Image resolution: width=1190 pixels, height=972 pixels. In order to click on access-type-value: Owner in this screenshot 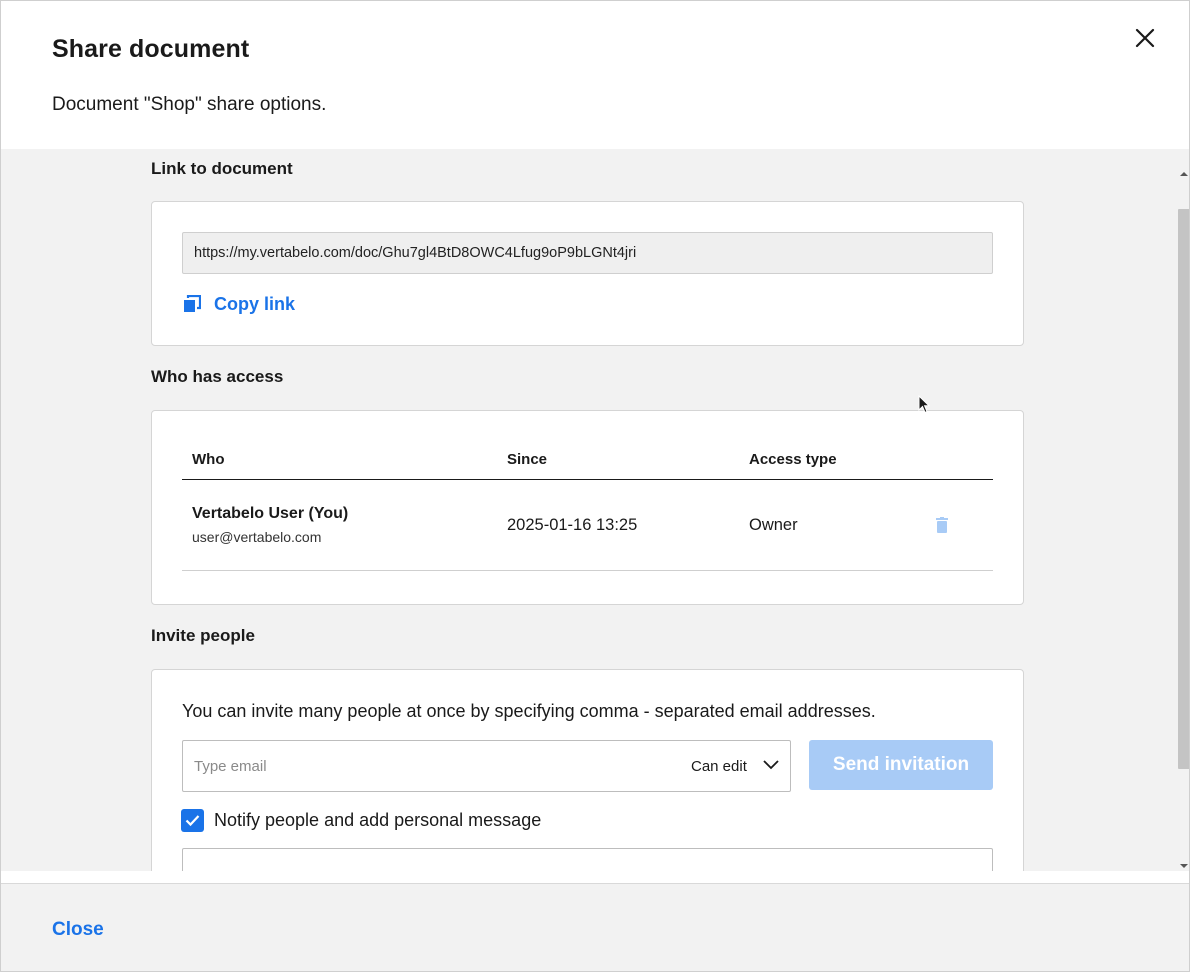, I will do `click(773, 525)`.